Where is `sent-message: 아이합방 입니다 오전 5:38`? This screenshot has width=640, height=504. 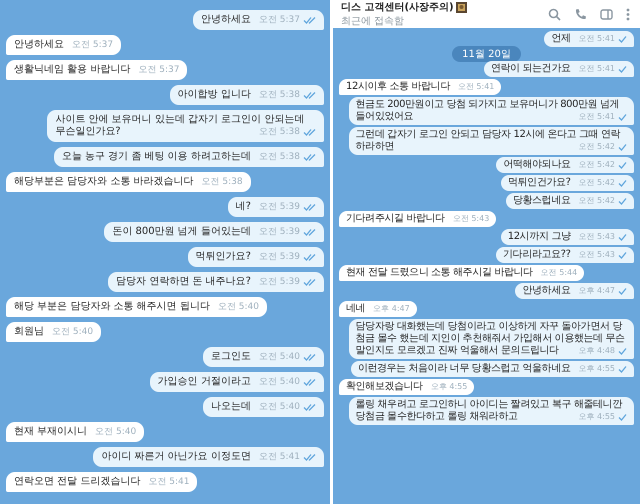
sent-message: 아이합방 입니다 오전 5:38 is located at coordinates (247, 95).